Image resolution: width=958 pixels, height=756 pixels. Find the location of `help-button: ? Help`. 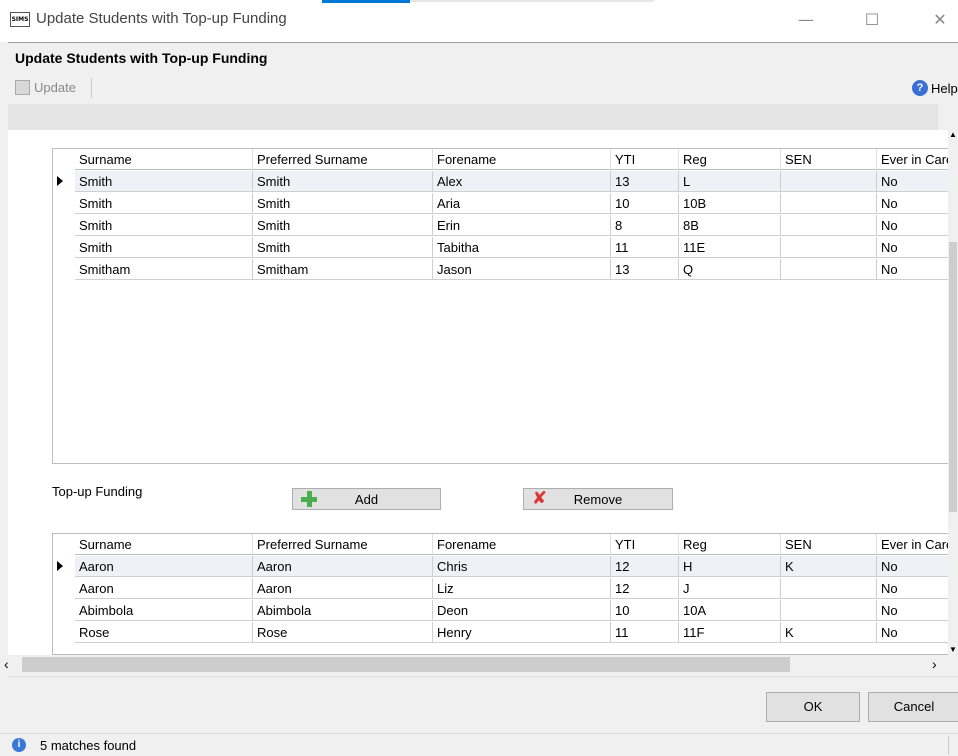

help-button: ? Help is located at coordinates (935, 88).